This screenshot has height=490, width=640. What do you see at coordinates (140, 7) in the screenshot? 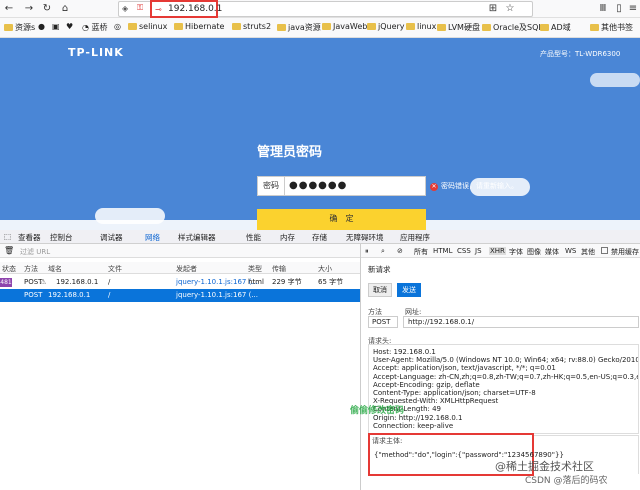
I see `insecure-lock-icon: ⚿` at bounding box center [140, 7].